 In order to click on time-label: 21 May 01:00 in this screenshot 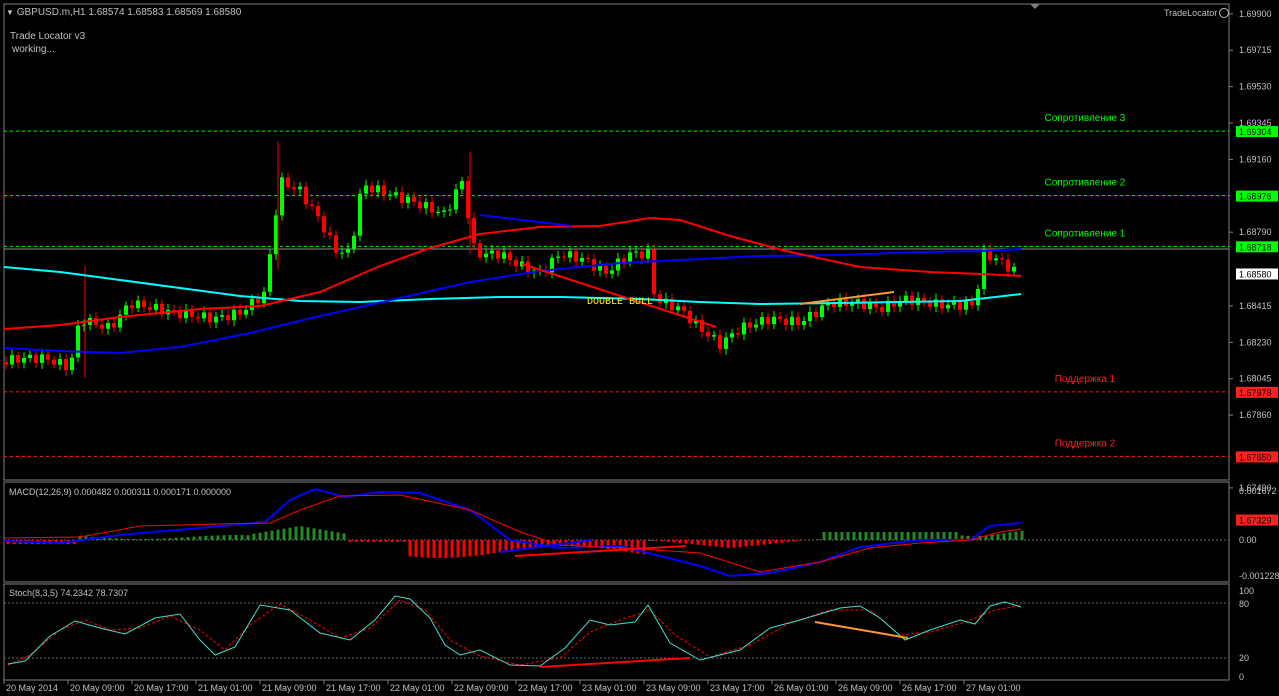, I will do `click(225, 688)`.